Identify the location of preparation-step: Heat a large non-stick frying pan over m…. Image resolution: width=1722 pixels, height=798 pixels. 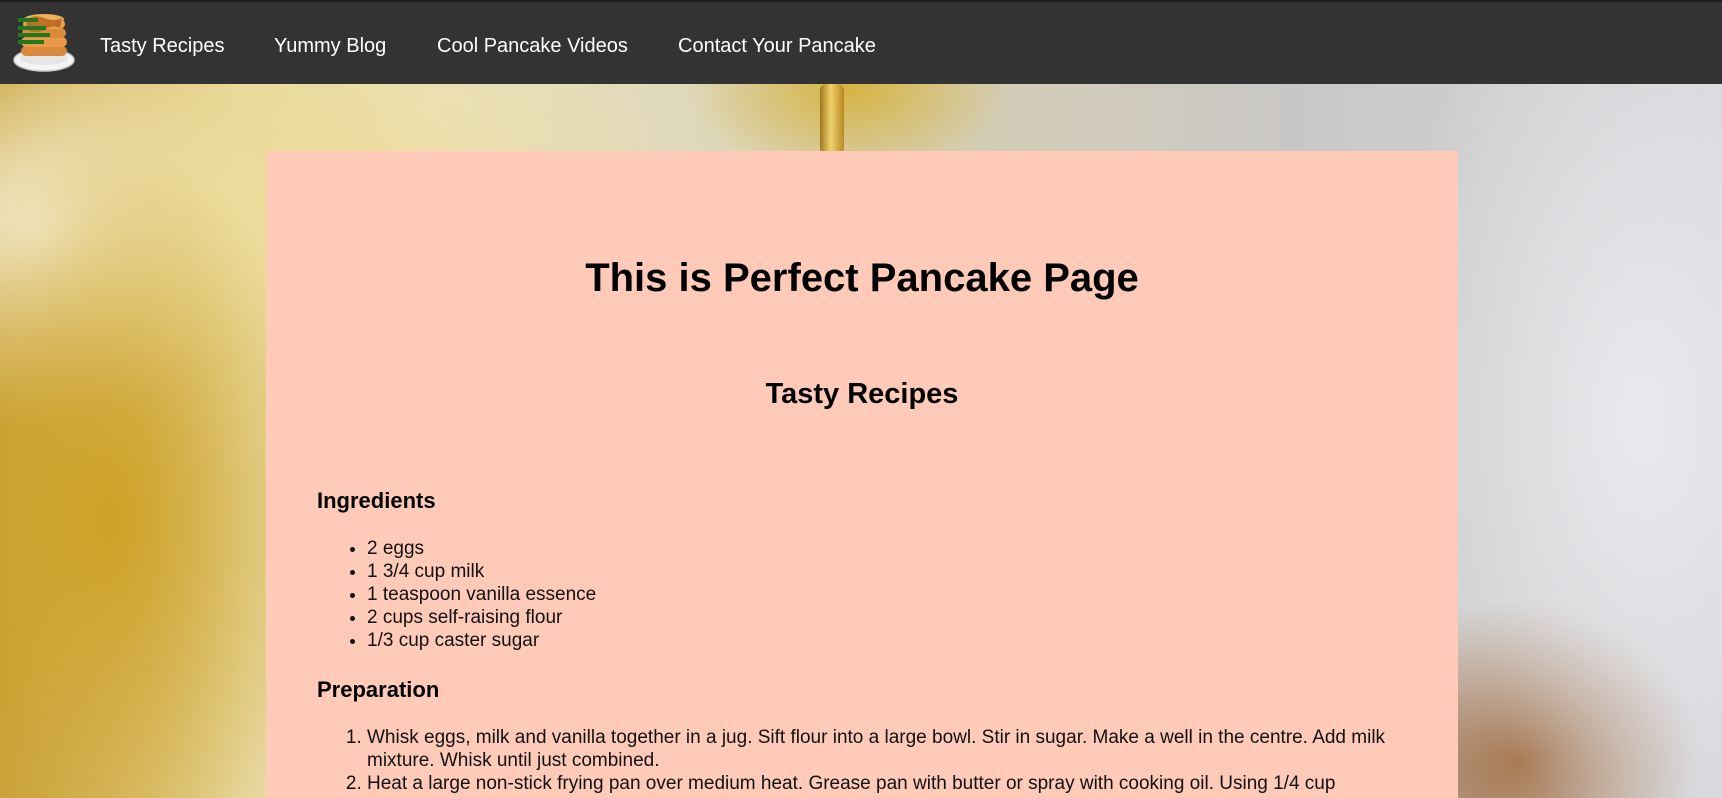
(892, 783).